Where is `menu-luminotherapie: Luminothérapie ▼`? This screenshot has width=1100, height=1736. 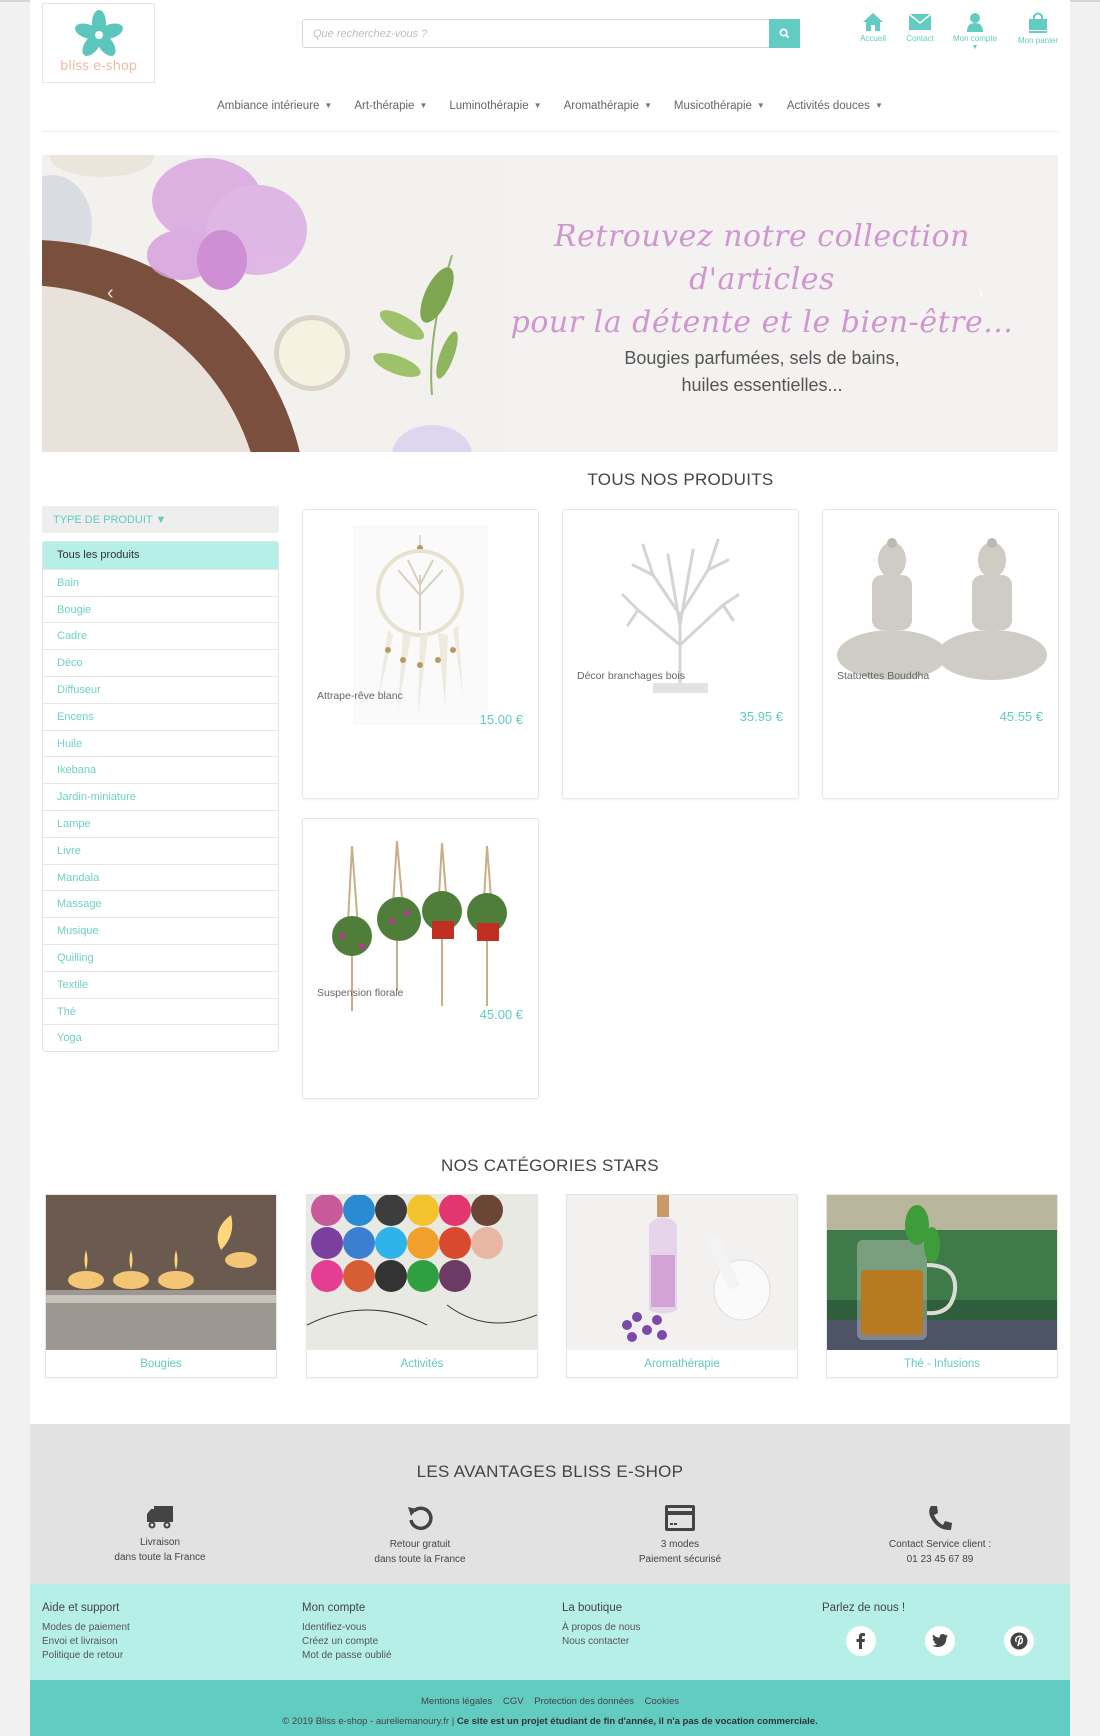
menu-luminotherapie: Luminothérapie ▼ is located at coordinates (495, 111).